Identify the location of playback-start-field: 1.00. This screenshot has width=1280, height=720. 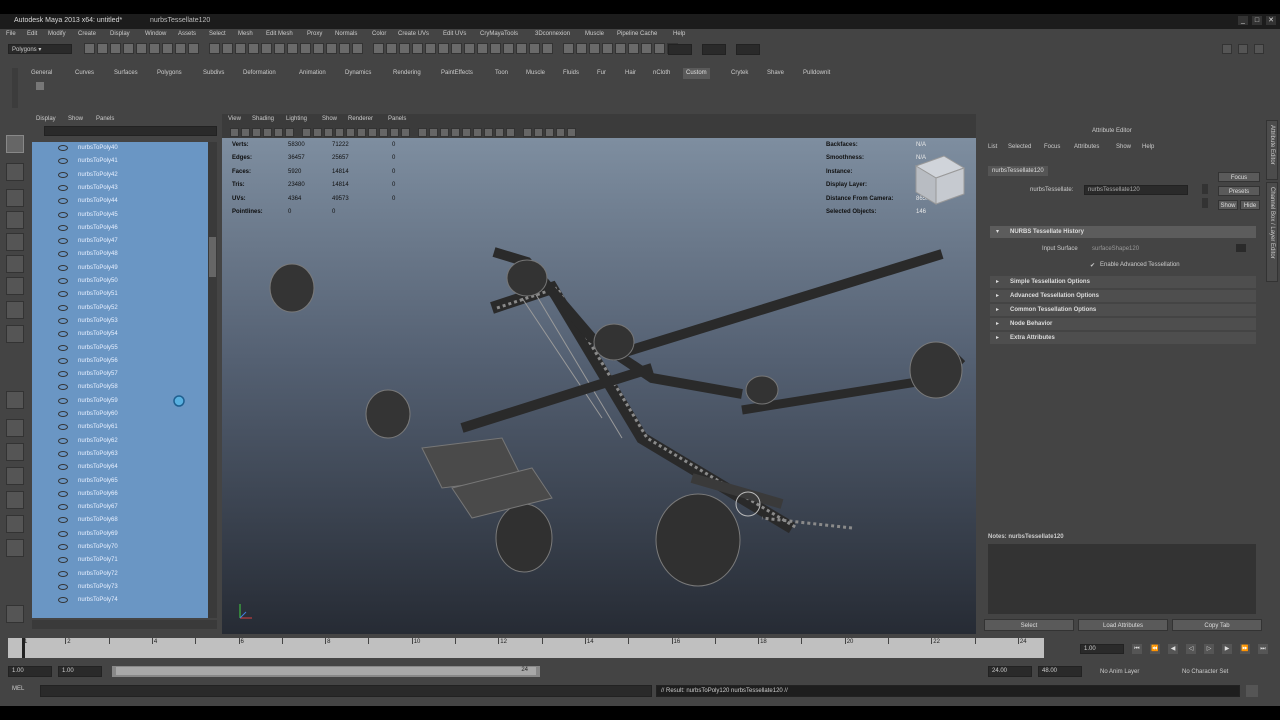
(80, 671).